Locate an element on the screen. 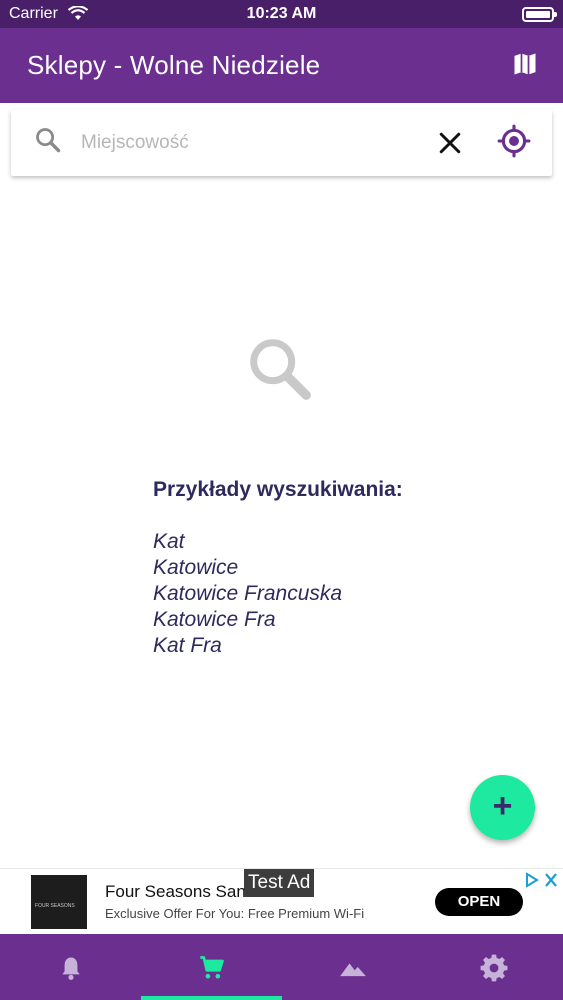 The image size is (563, 1000). mountains-icon is located at coordinates (353, 970).